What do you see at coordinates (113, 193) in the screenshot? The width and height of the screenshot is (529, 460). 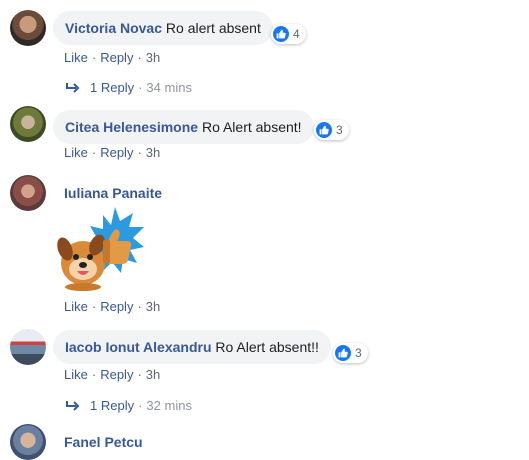 I see `comment-author: Iuliana Panaite` at bounding box center [113, 193].